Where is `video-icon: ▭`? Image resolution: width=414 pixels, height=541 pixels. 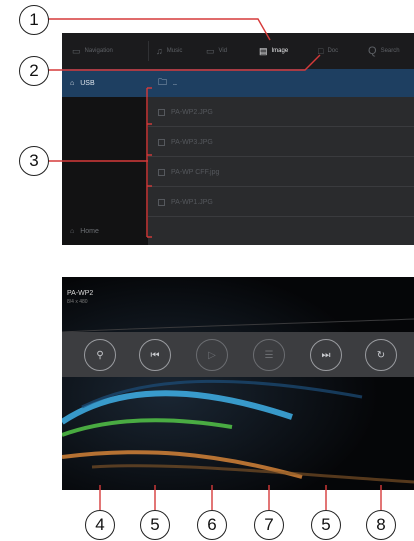 video-icon: ▭ is located at coordinates (210, 50).